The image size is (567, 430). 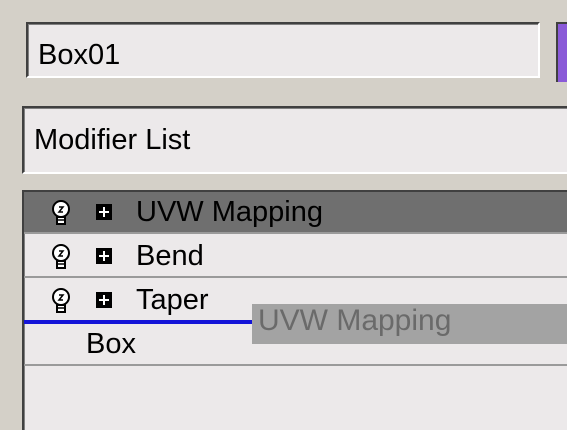 What do you see at coordinates (111, 344) in the screenshot?
I see `stack-base-label: Box` at bounding box center [111, 344].